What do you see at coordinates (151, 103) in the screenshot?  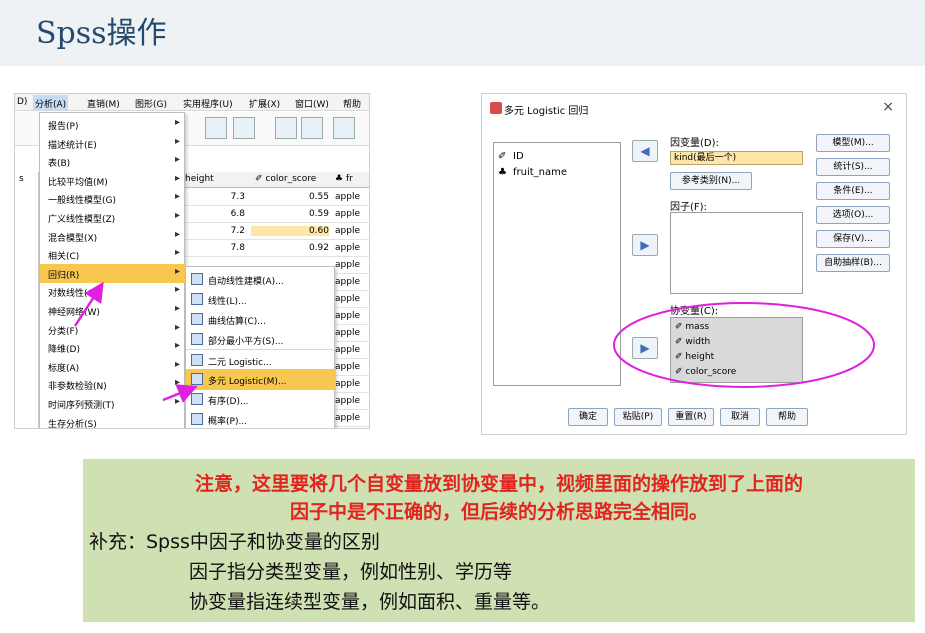 I see `menubar-item-graphs: 图形(G)` at bounding box center [151, 103].